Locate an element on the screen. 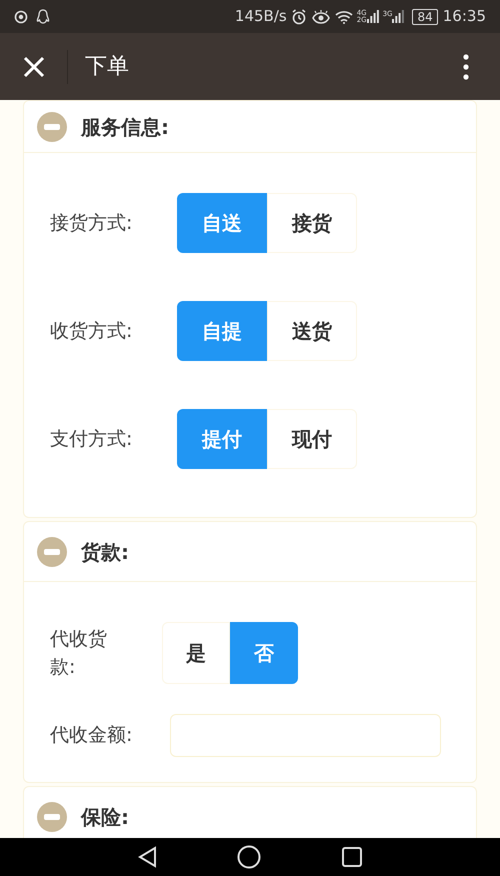 The image size is (500, 876). segment-option: 送货 is located at coordinates (312, 331).